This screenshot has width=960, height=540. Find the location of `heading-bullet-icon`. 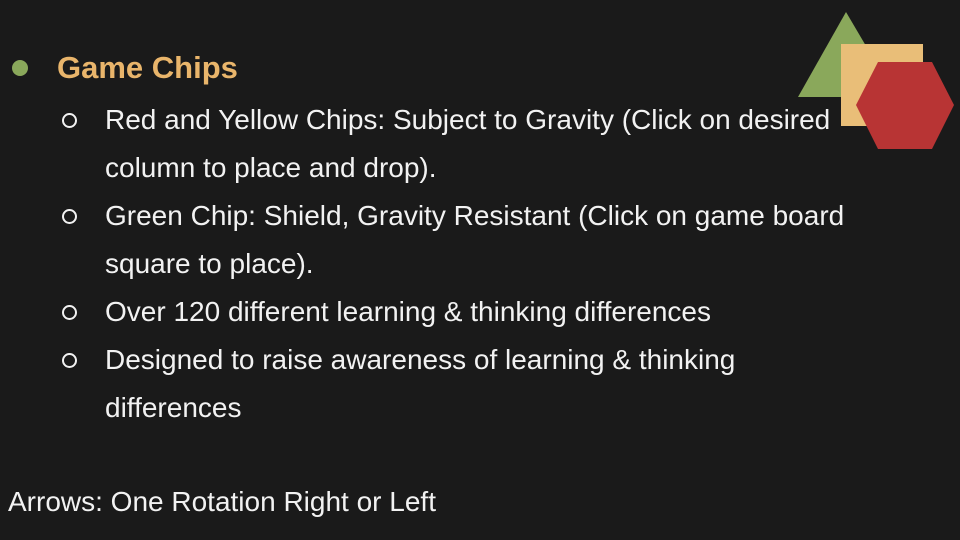

heading-bullet-icon is located at coordinates (20, 68).